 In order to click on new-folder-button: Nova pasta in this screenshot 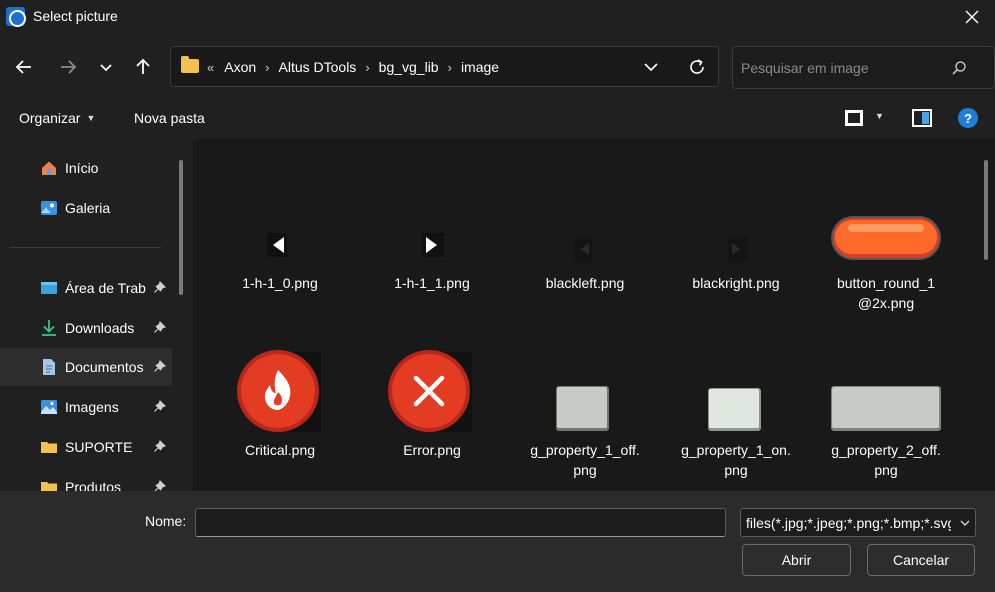, I will do `click(169, 118)`.